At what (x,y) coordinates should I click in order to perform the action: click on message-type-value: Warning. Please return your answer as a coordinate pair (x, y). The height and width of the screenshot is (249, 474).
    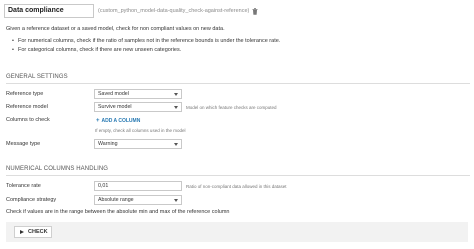
    Looking at the image, I should click on (108, 144).